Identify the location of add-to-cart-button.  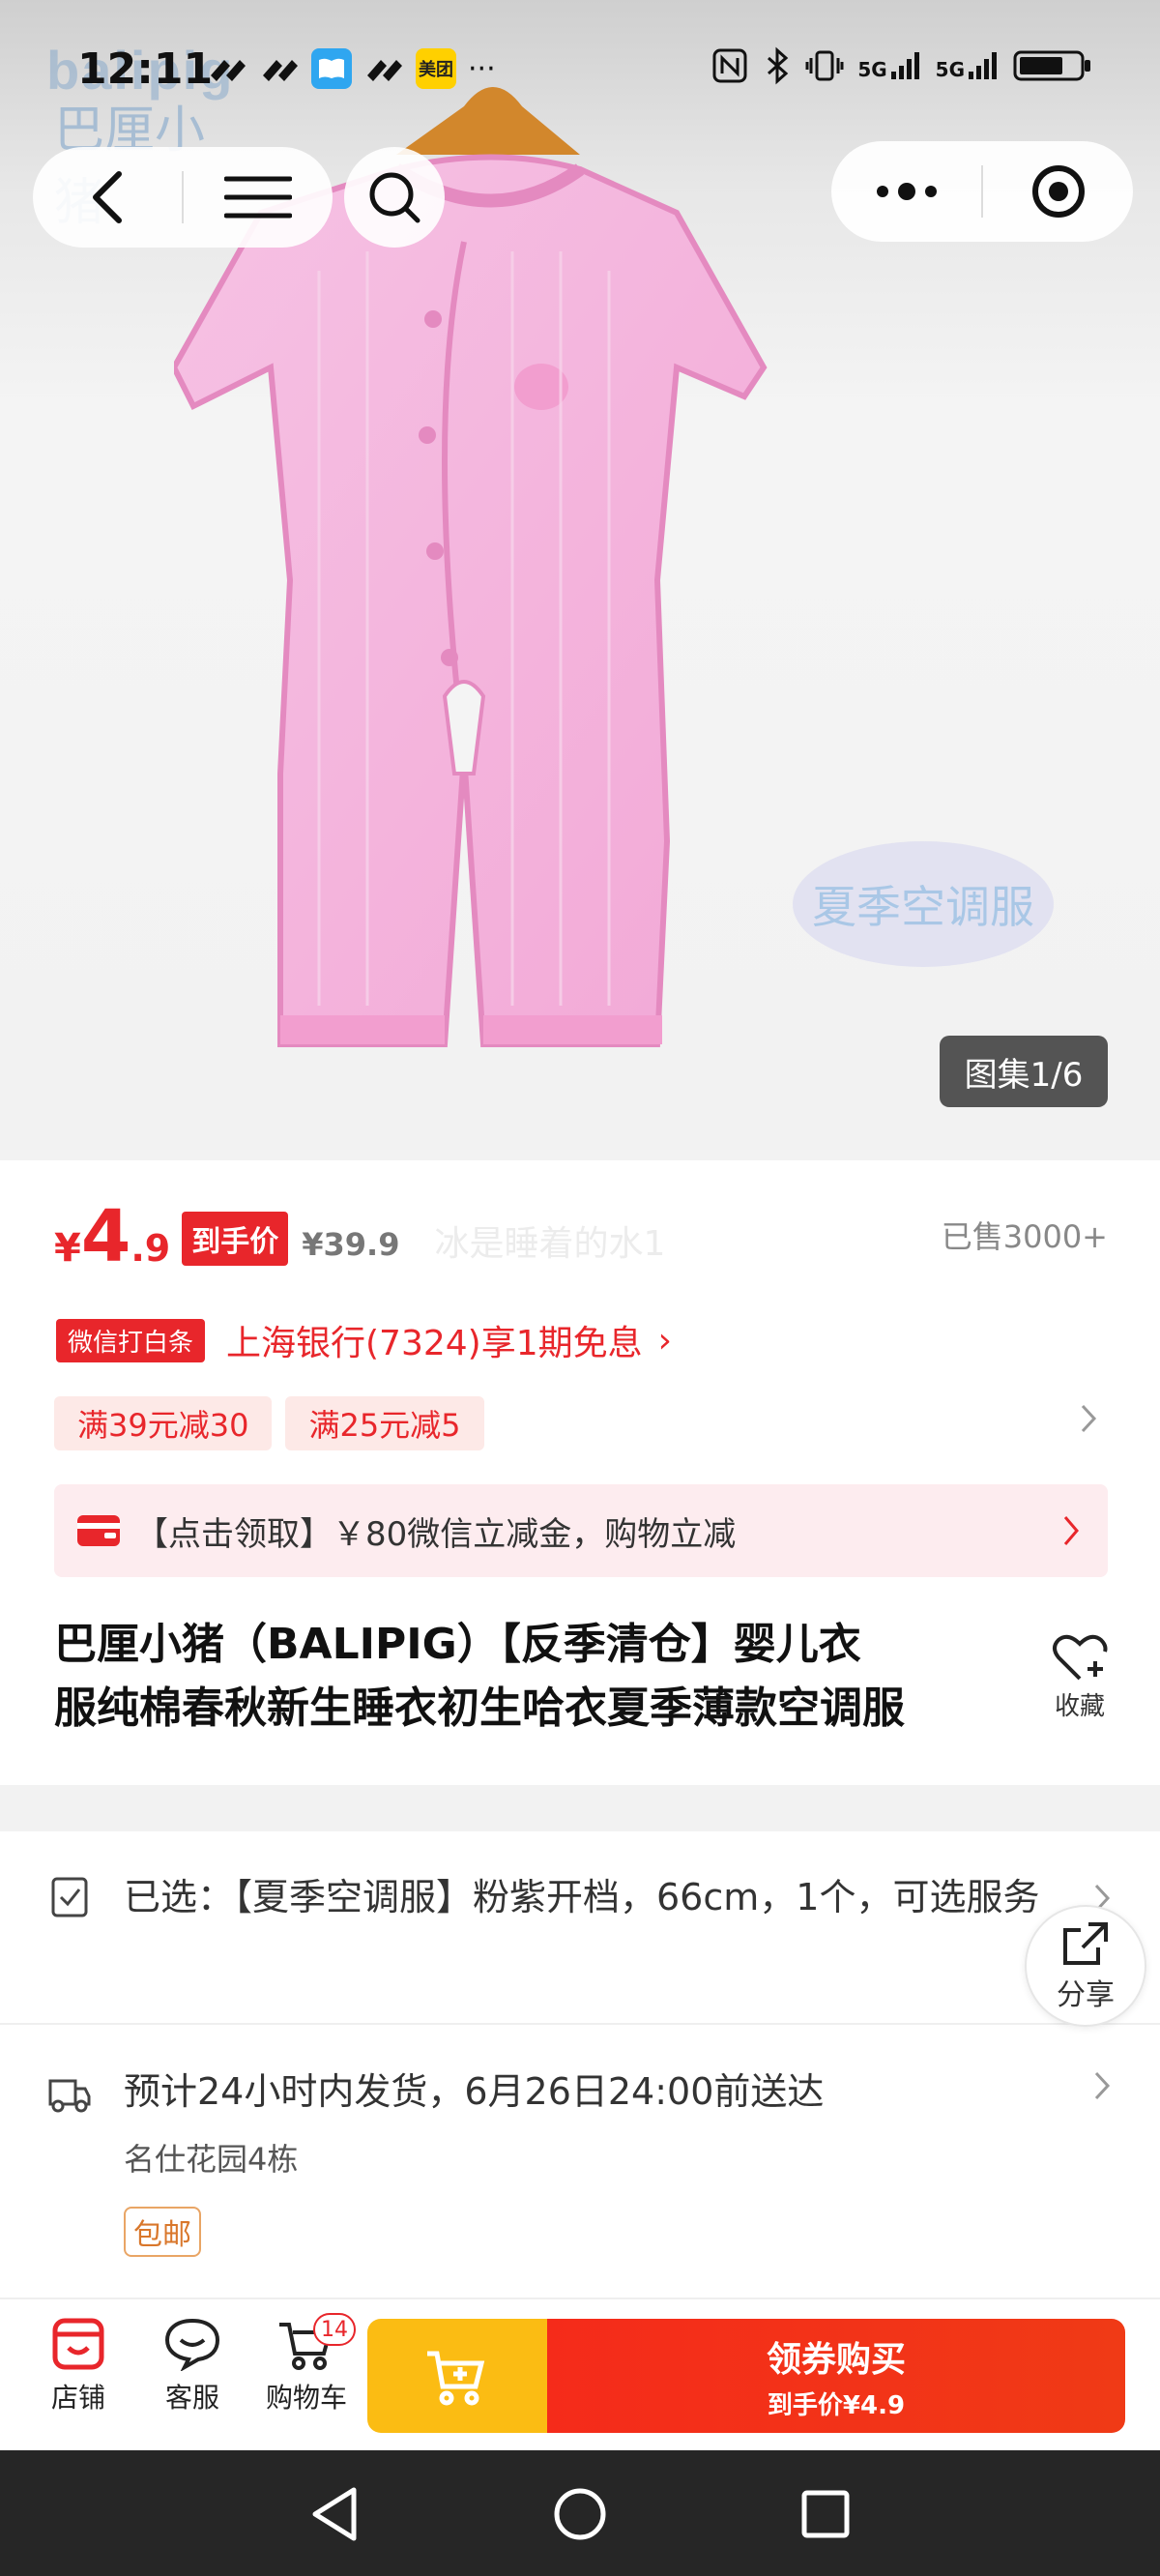
(457, 2376).